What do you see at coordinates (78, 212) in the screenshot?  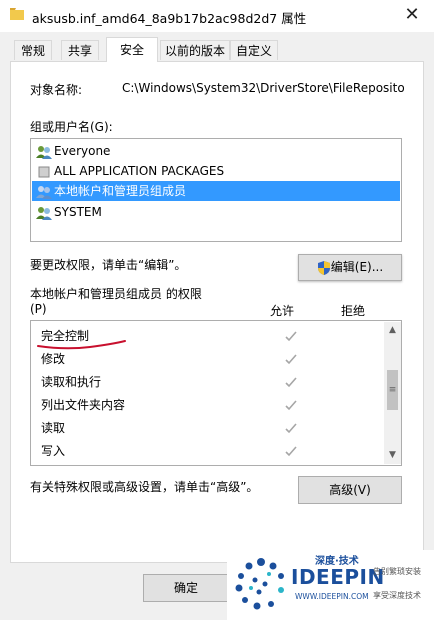 I see `list-item-label: SYSTEM` at bounding box center [78, 212].